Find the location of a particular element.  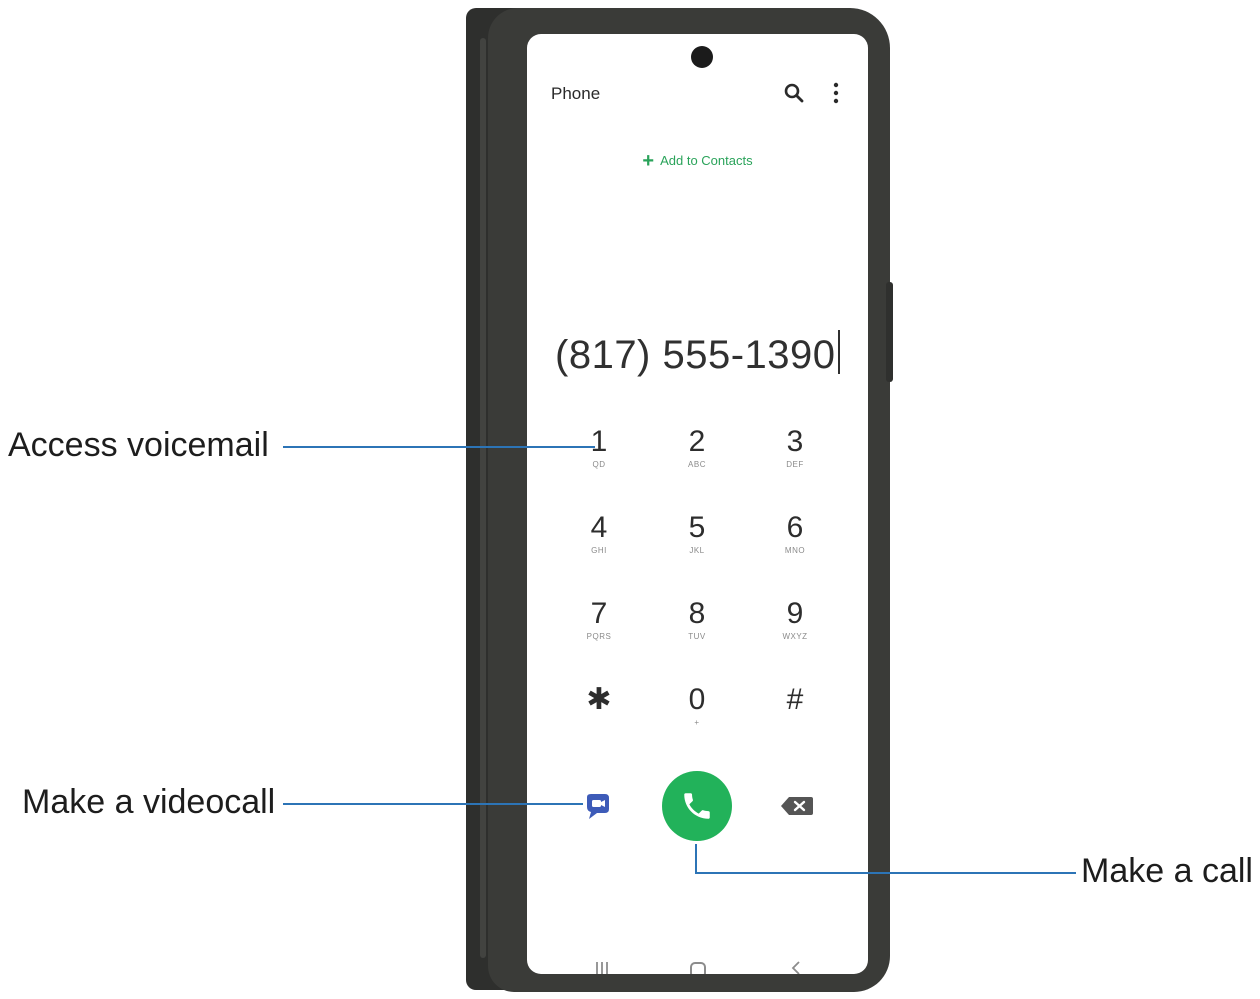

callout-make-call: Make a call is located at coordinates (1167, 871).